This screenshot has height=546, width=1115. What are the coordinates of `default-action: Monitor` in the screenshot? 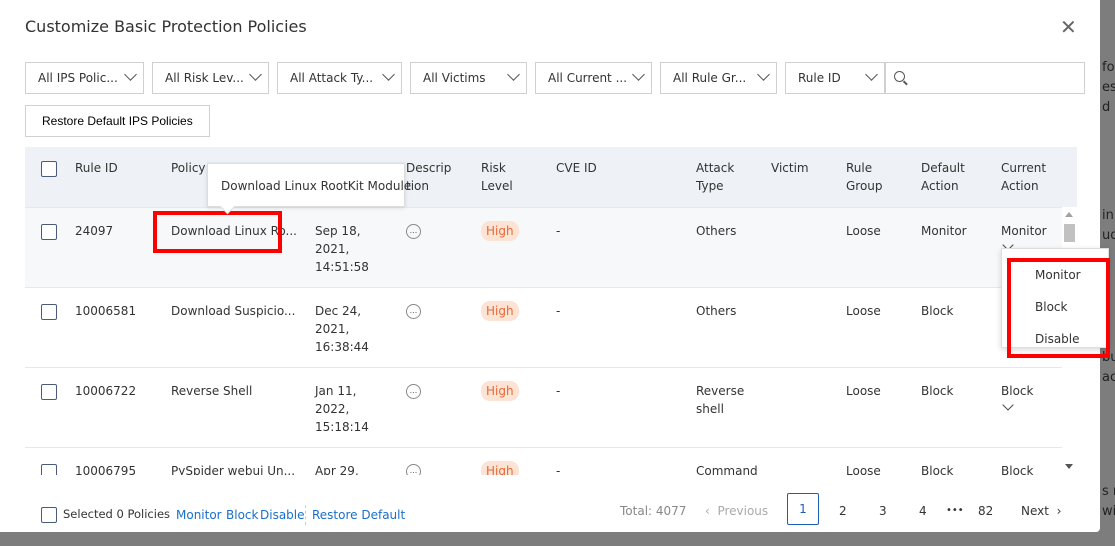 It's located at (944, 231).